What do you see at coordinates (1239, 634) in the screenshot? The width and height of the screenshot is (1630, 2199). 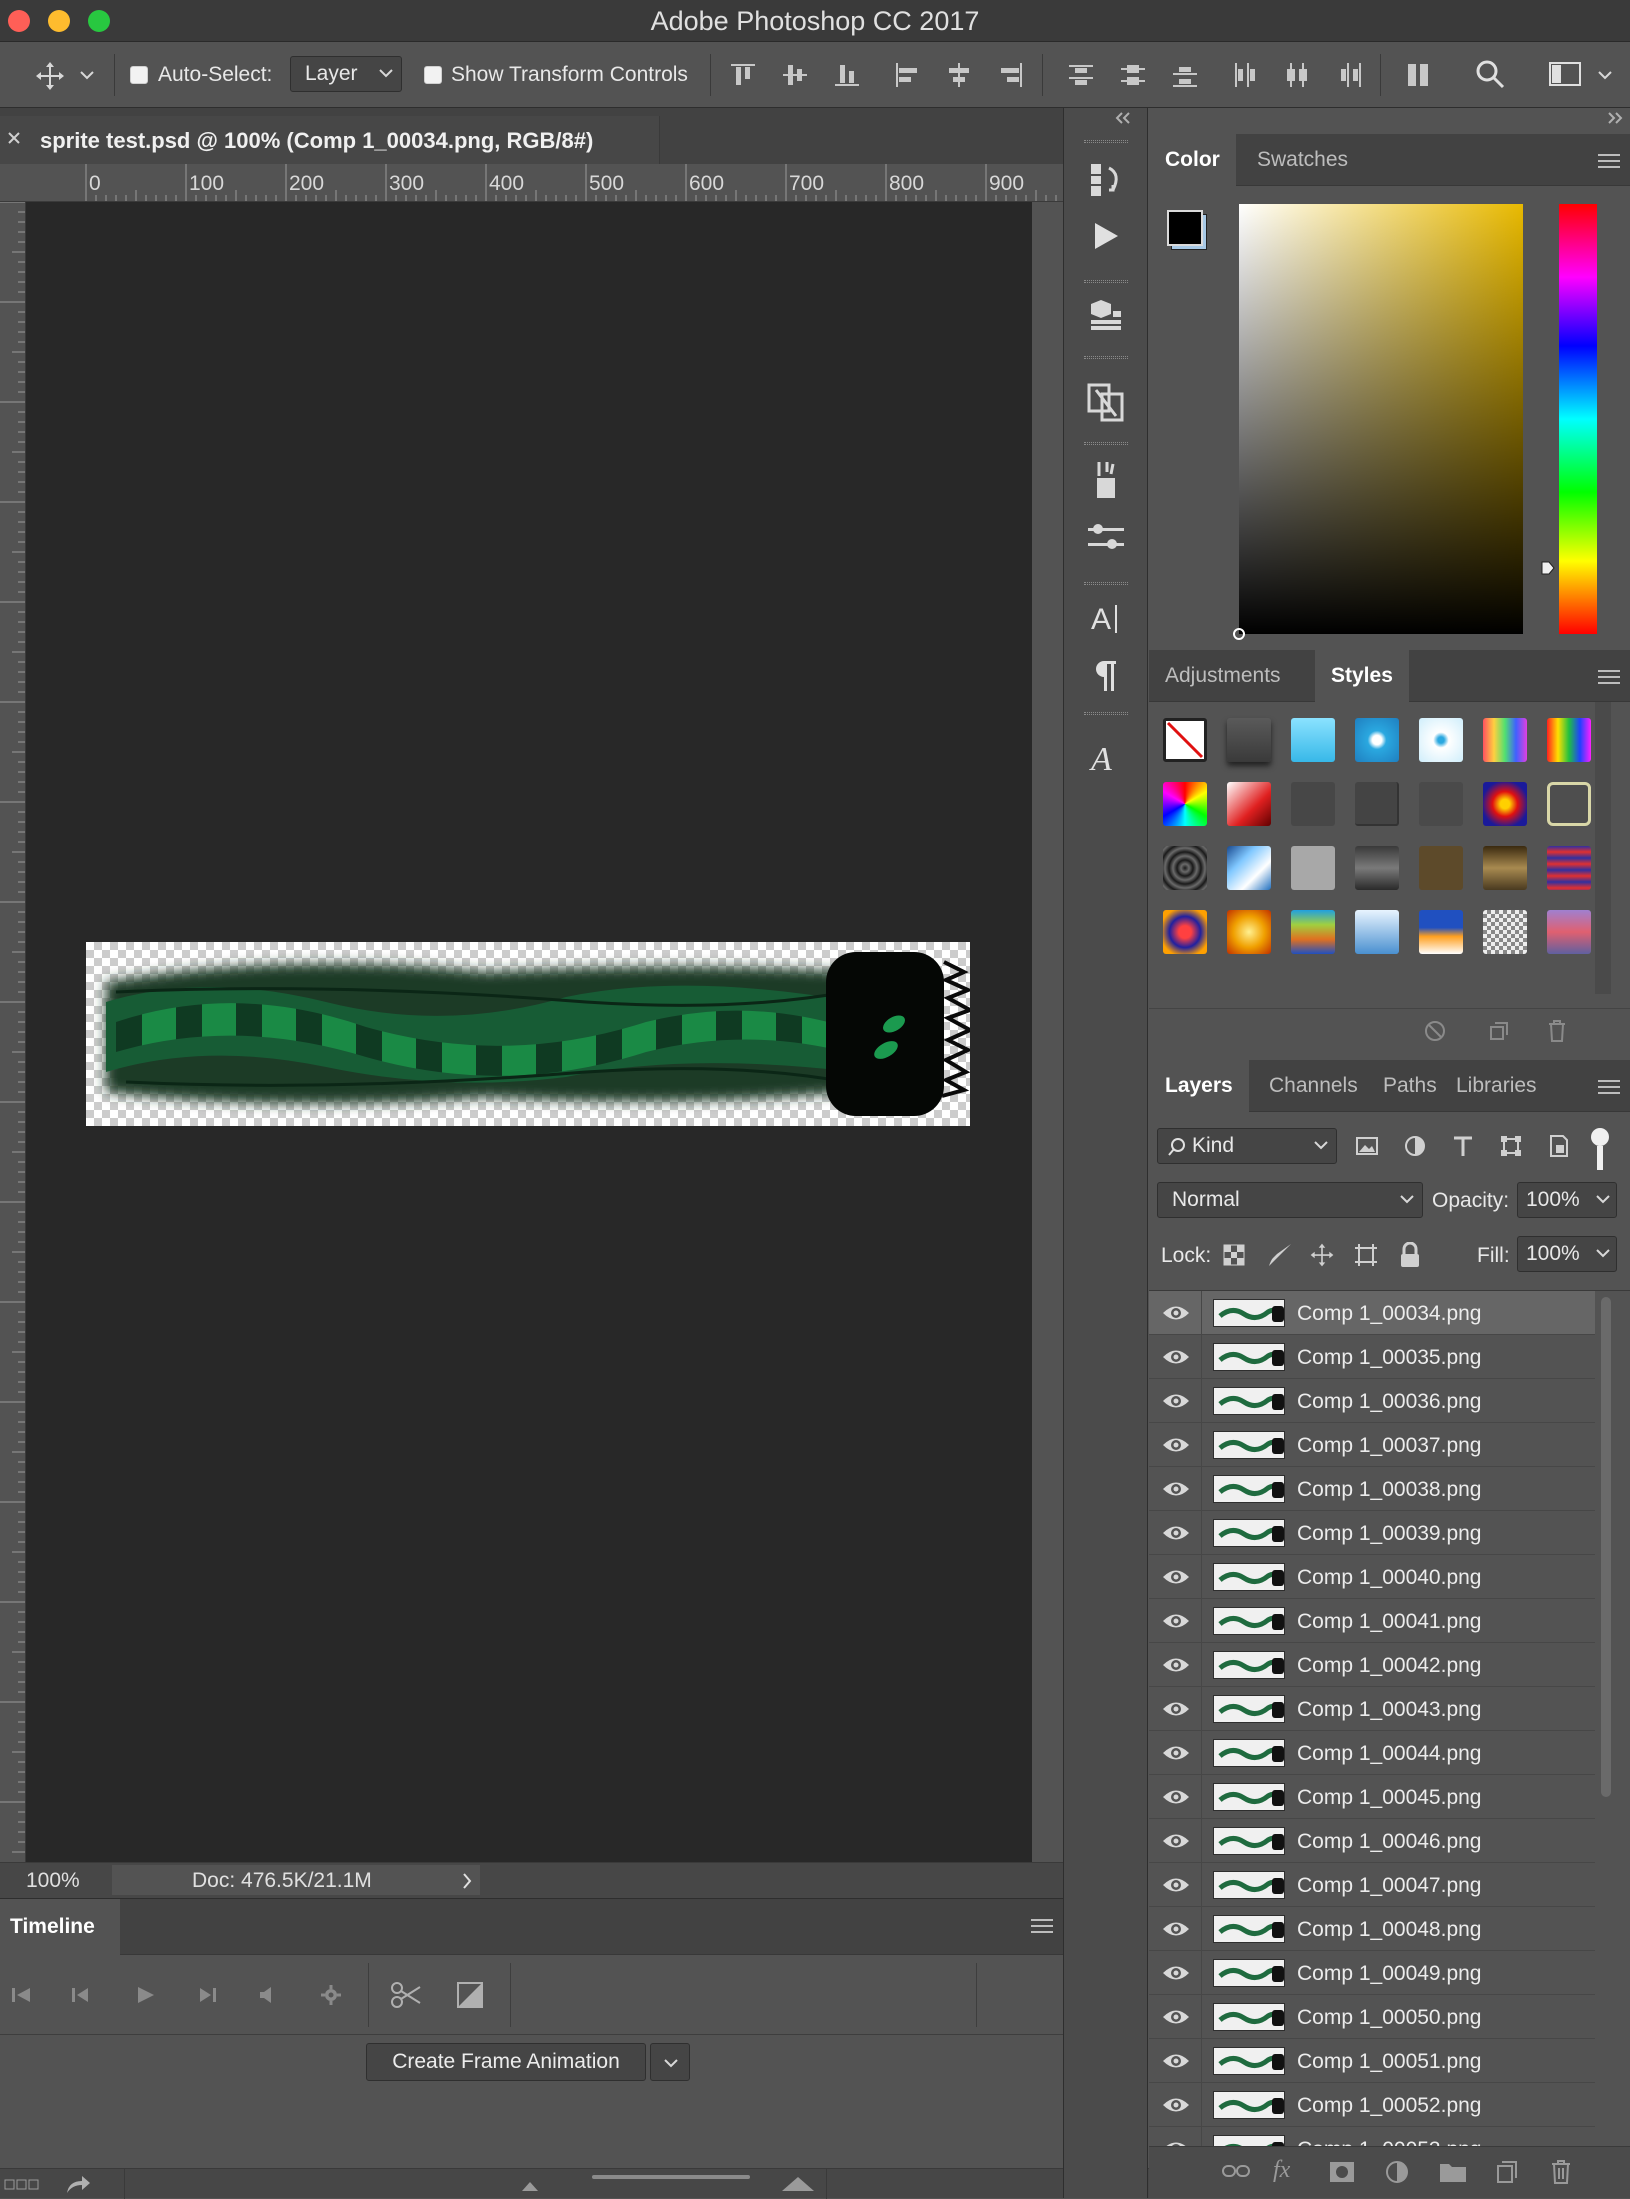 I see `color-picker-marker` at bounding box center [1239, 634].